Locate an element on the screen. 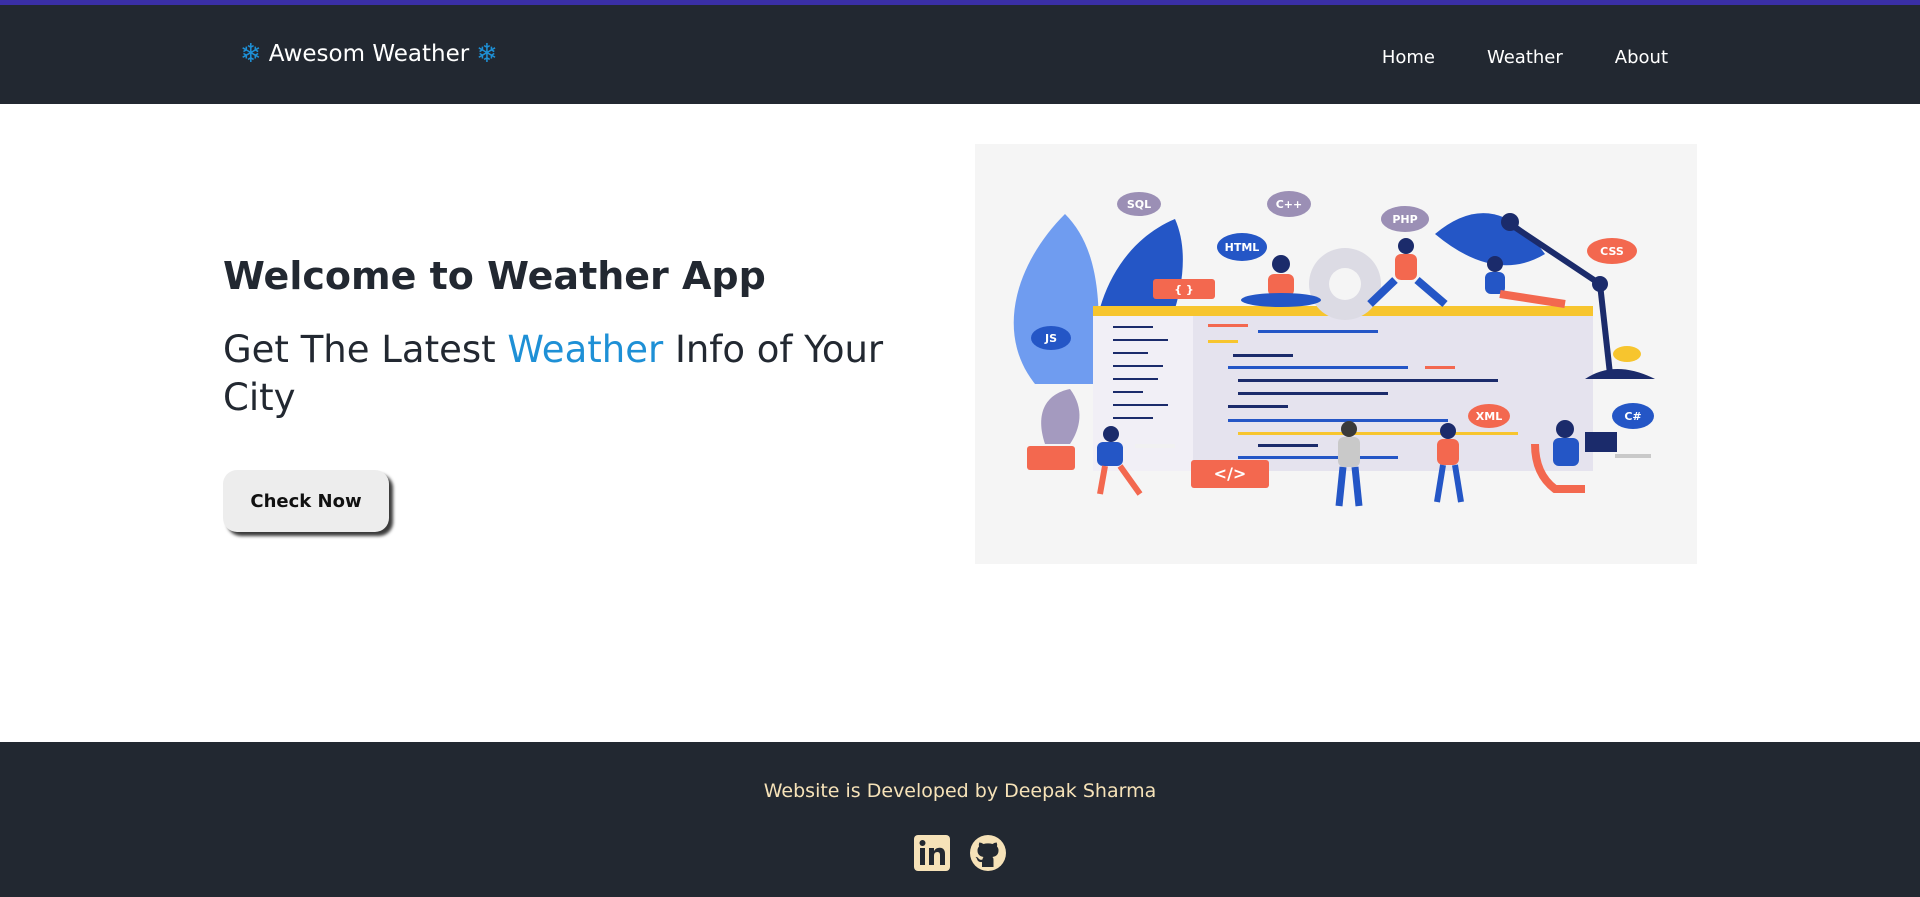 This screenshot has height=897, width=1920. svg-text: C# is located at coordinates (1632, 416).